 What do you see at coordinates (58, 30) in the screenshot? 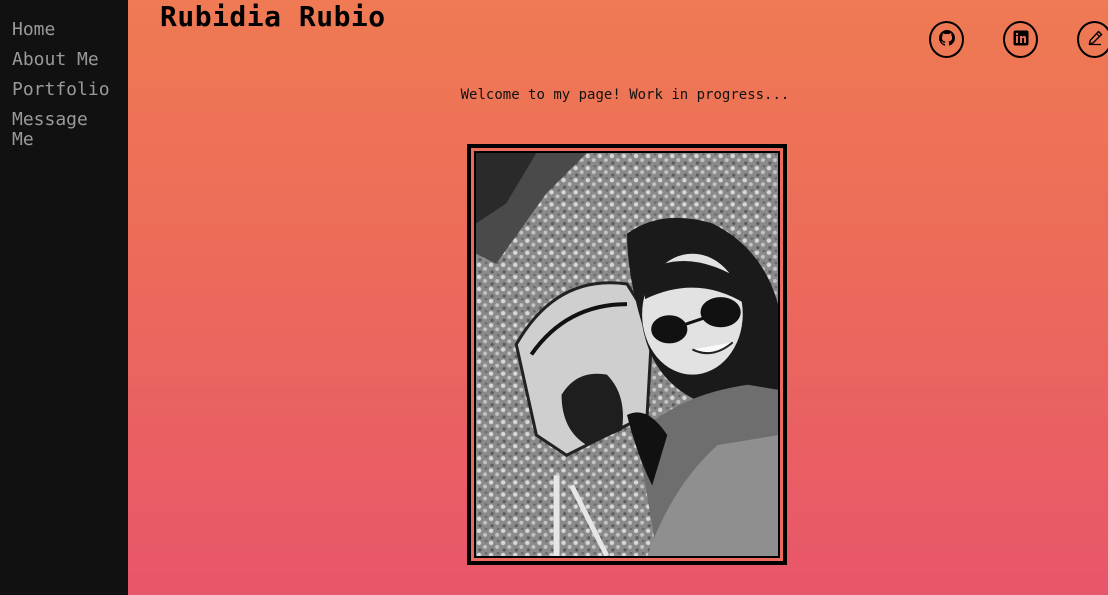
I see `nav-item-home: Home` at bounding box center [58, 30].